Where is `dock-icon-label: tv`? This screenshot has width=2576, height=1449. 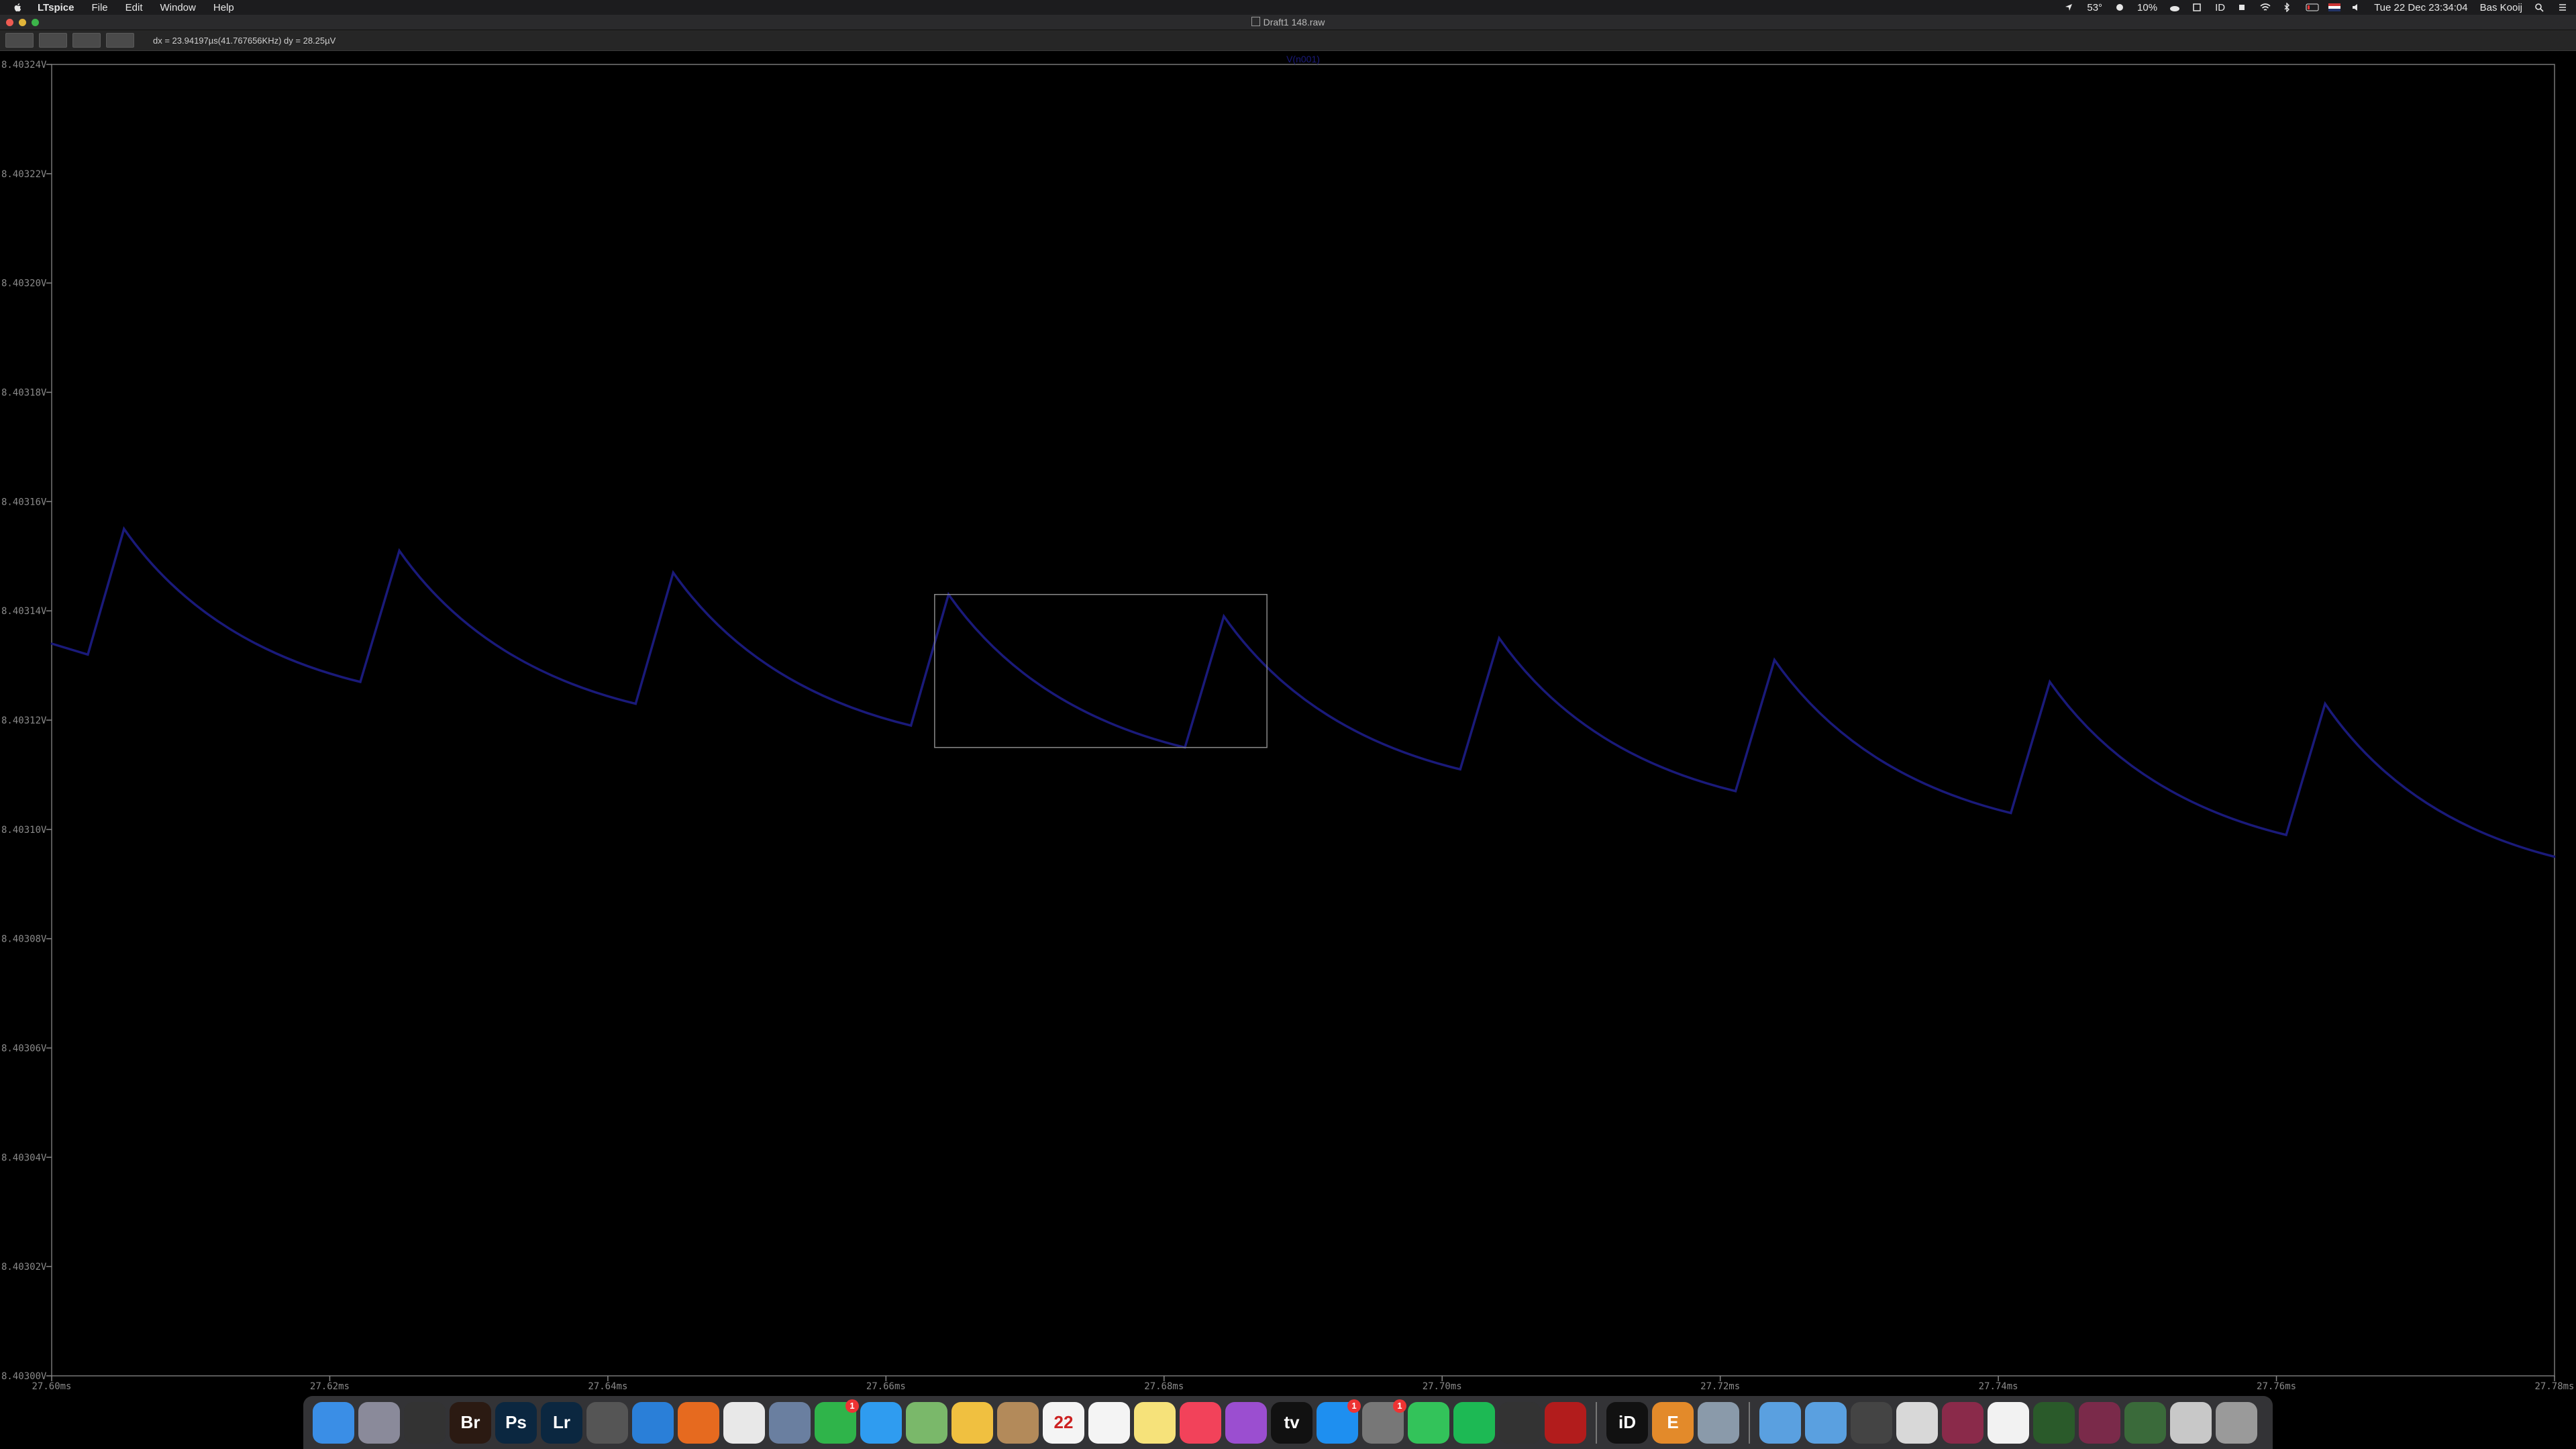
dock-icon-label: tv is located at coordinates (1292, 1422).